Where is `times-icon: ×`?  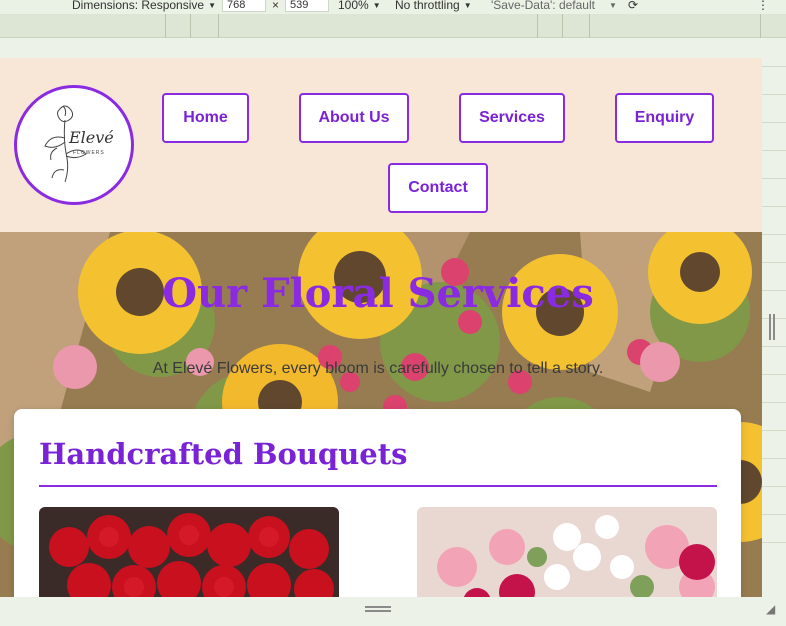
times-icon: × is located at coordinates (276, 6).